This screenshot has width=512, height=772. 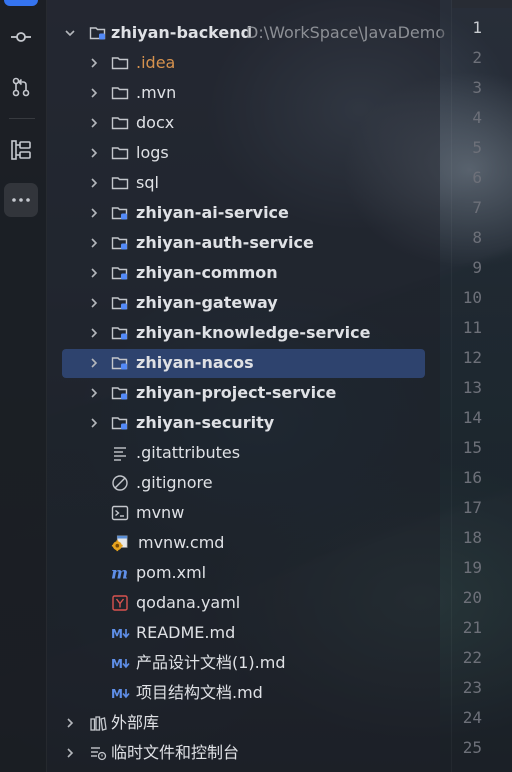 I want to click on pull-requests-tool-button, so click(x=21, y=87).